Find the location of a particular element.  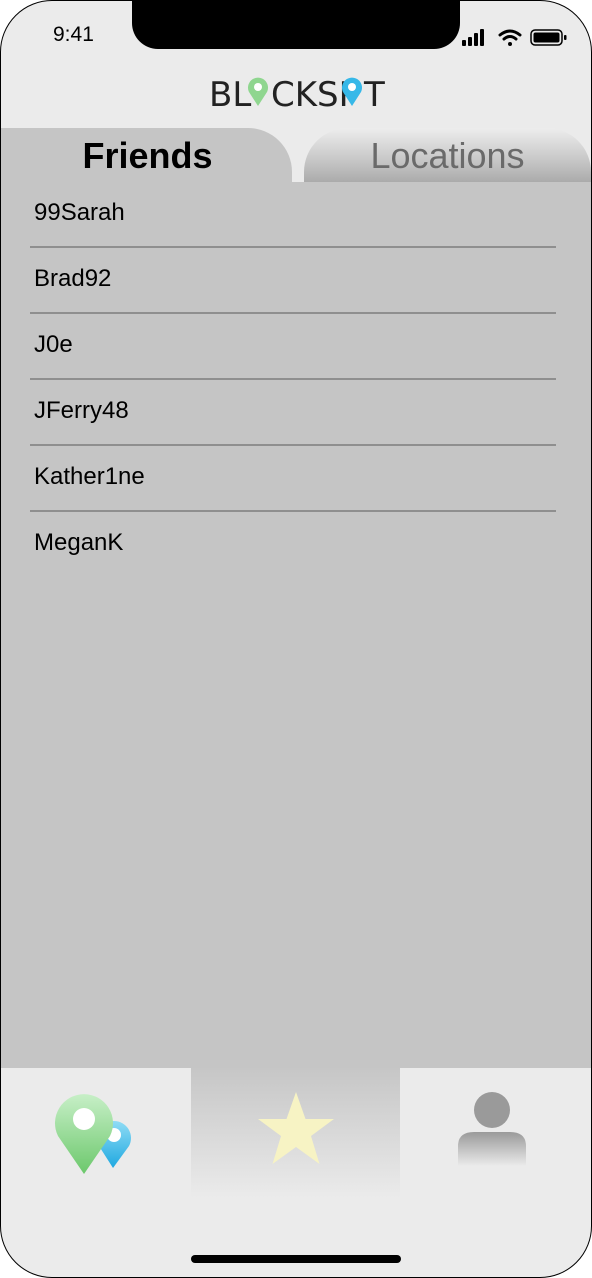

friend-name: MeganK is located at coordinates (79, 542).